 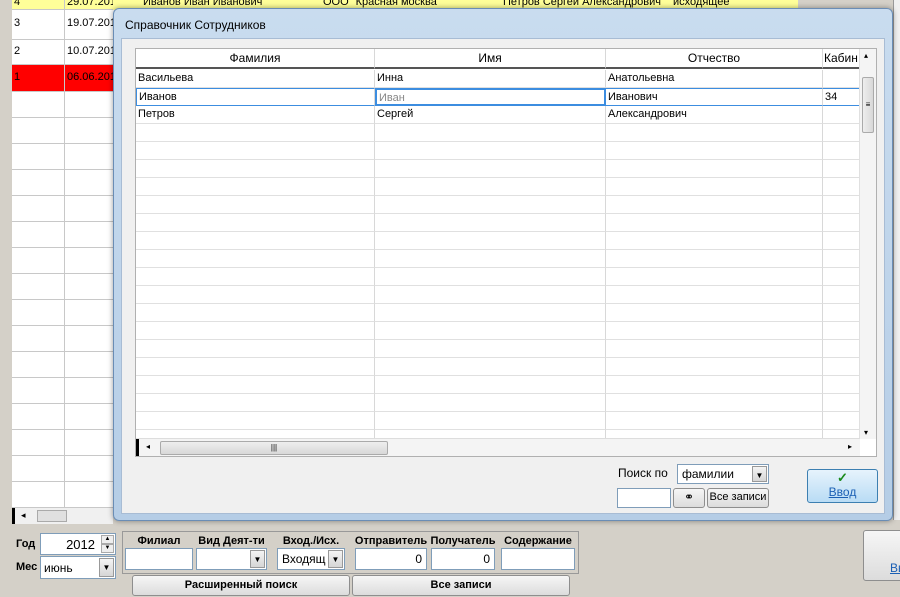 I want to click on column-header-room: Кабин, so click(x=841, y=59).